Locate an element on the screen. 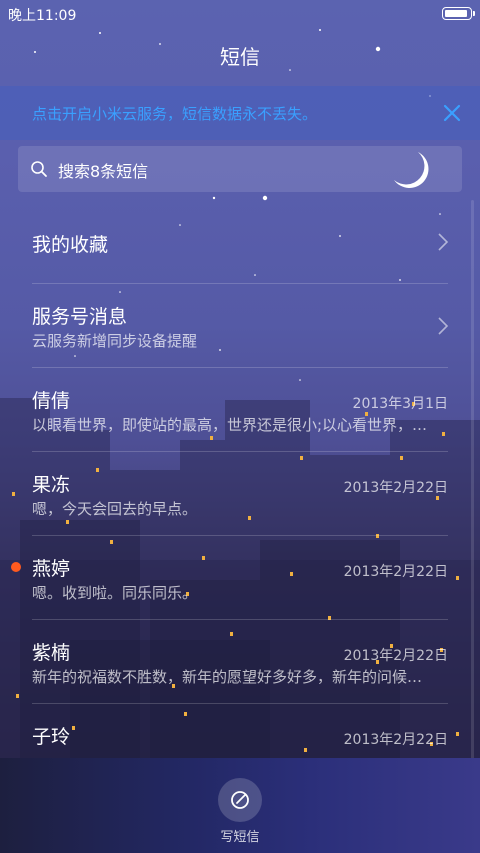  status-bar: 晚上11:09 is located at coordinates (240, 14).